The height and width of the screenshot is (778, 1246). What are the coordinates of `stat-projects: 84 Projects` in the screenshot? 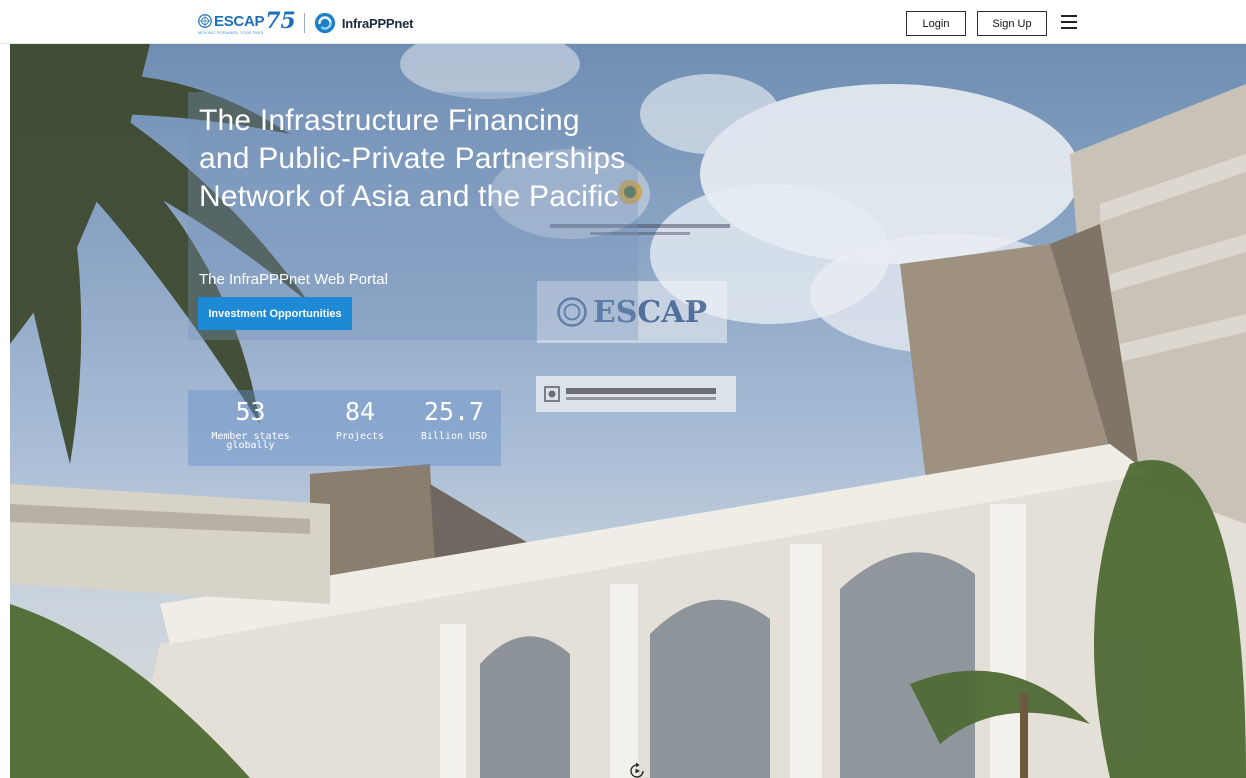 It's located at (360, 416).